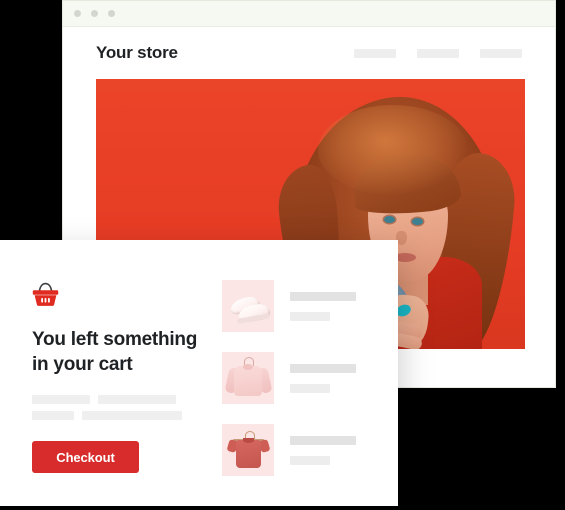 The height and width of the screenshot is (510, 565). I want to click on shopping-basket-icon, so click(127, 297).